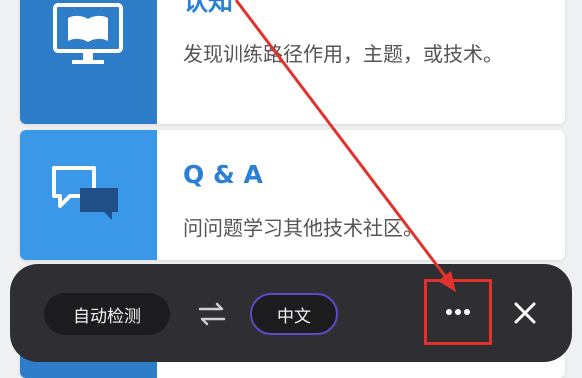  I want to click on swap-arrows-icon, so click(212, 314).